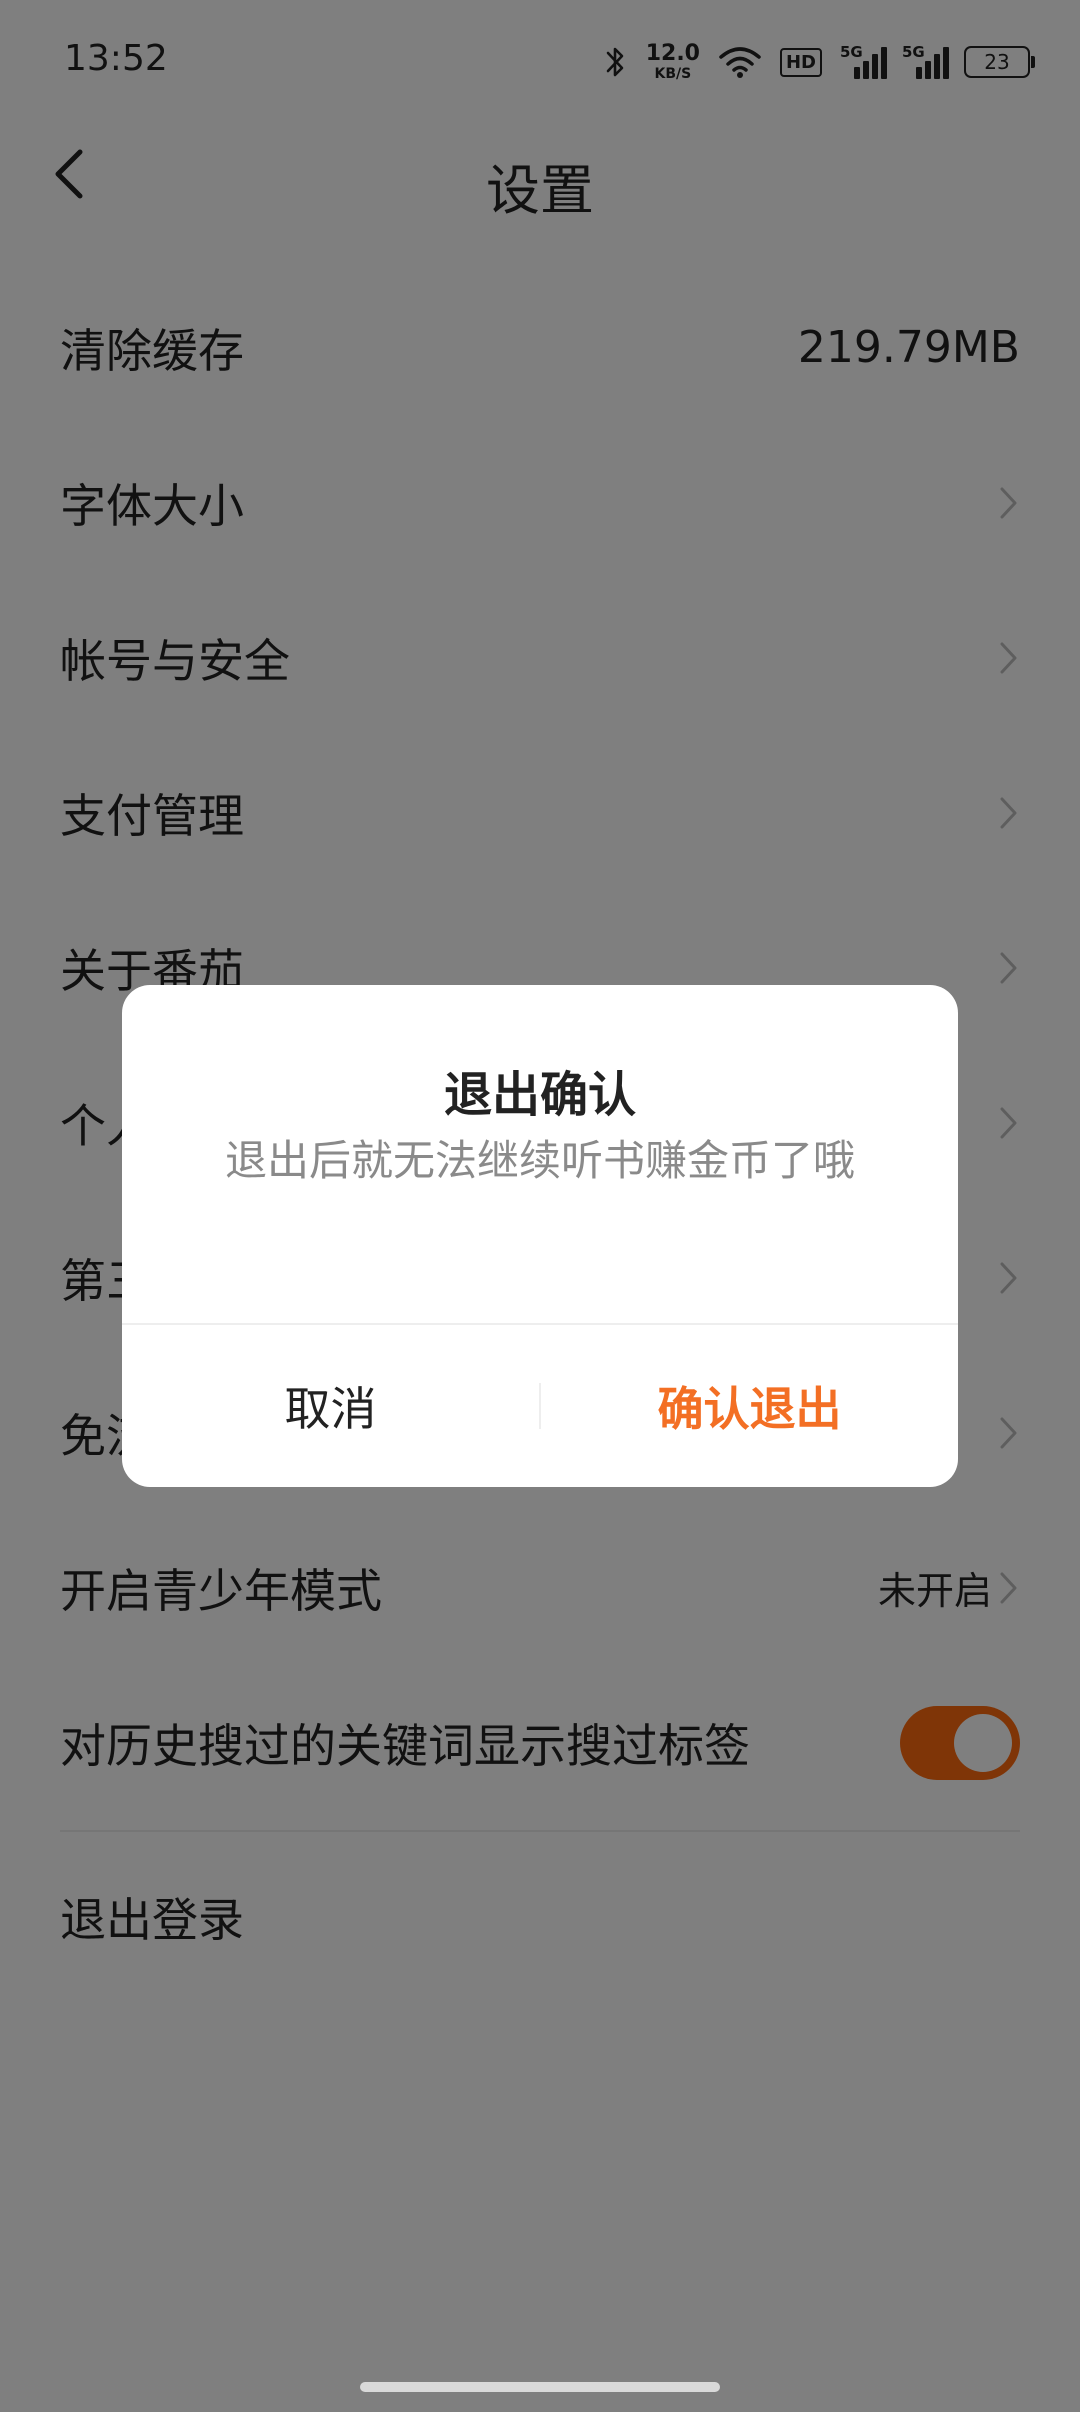  I want to click on confirm-logout-button: 确认退出, so click(749, 1406).